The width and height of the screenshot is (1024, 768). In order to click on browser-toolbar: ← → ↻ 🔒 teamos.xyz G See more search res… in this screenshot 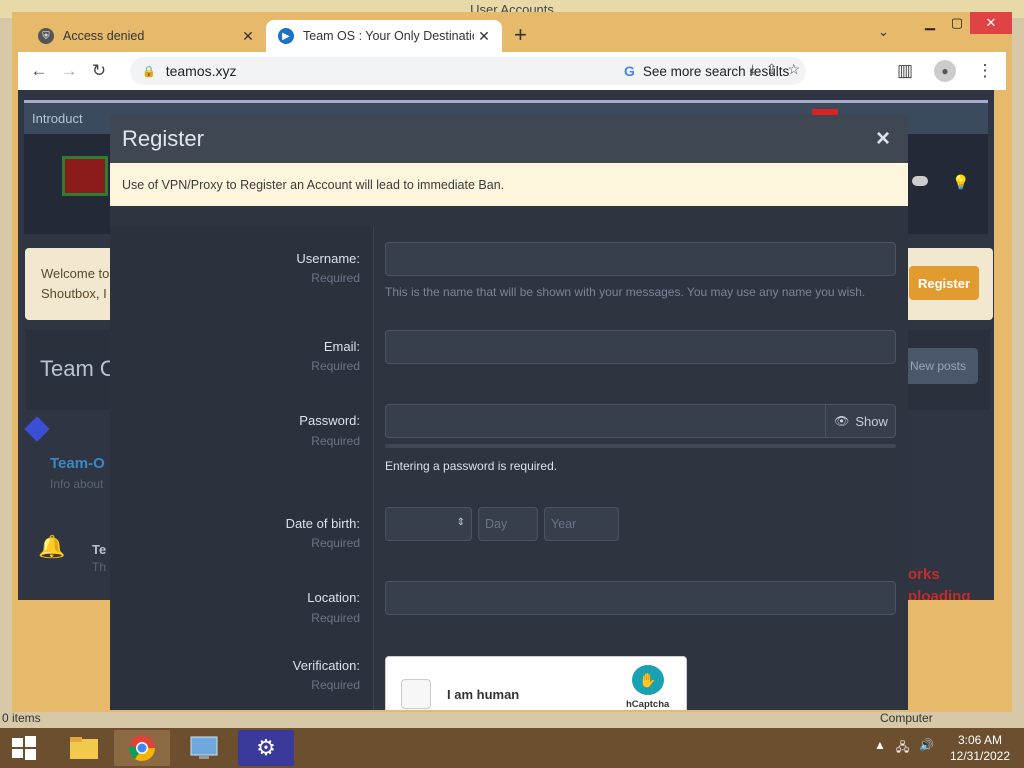, I will do `click(512, 71)`.